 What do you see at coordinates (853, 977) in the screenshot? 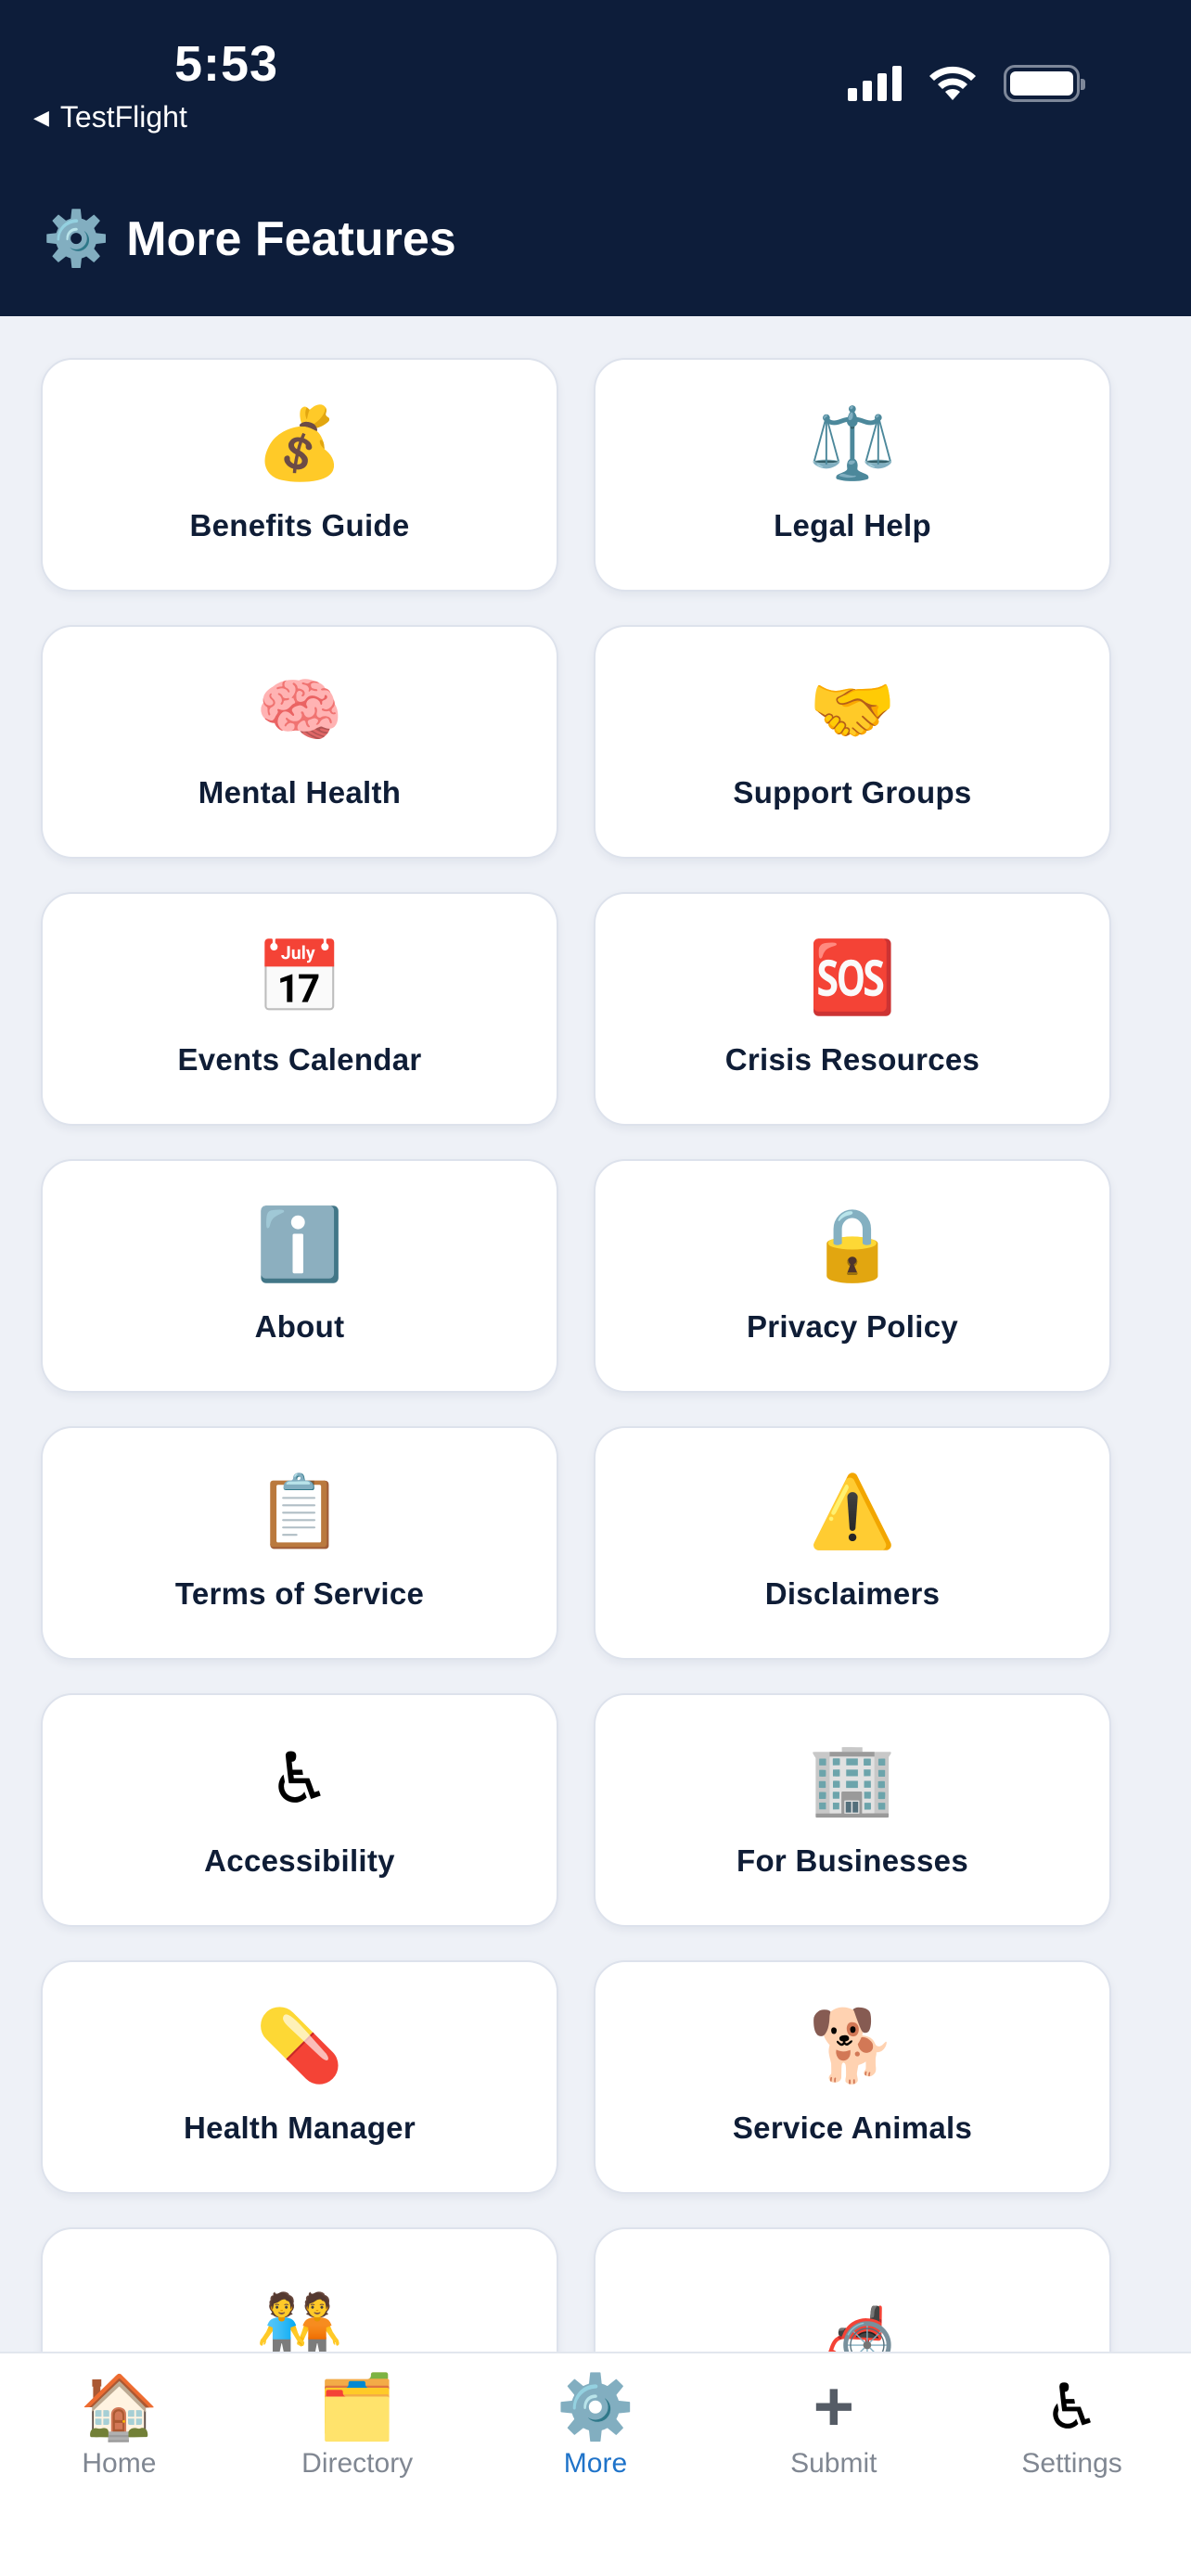
I see `sos-icon: 🆘` at bounding box center [853, 977].